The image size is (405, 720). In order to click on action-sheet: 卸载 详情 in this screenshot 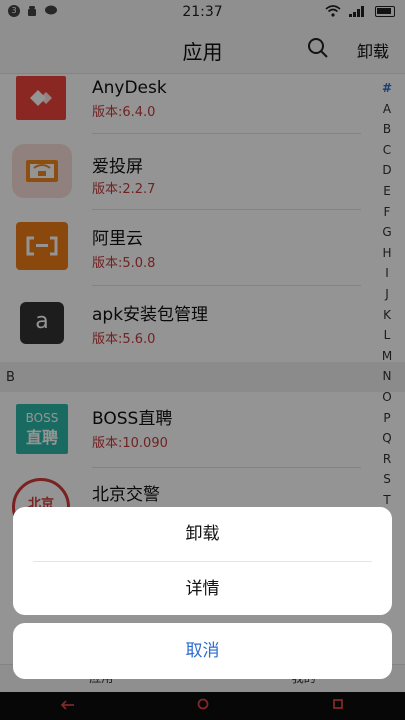, I will do `click(202, 561)`.